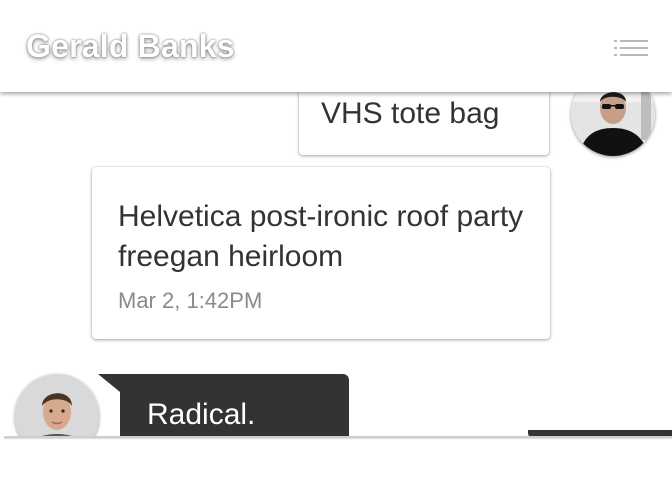  I want to click on message-text: VHS tote bag, so click(410, 113).